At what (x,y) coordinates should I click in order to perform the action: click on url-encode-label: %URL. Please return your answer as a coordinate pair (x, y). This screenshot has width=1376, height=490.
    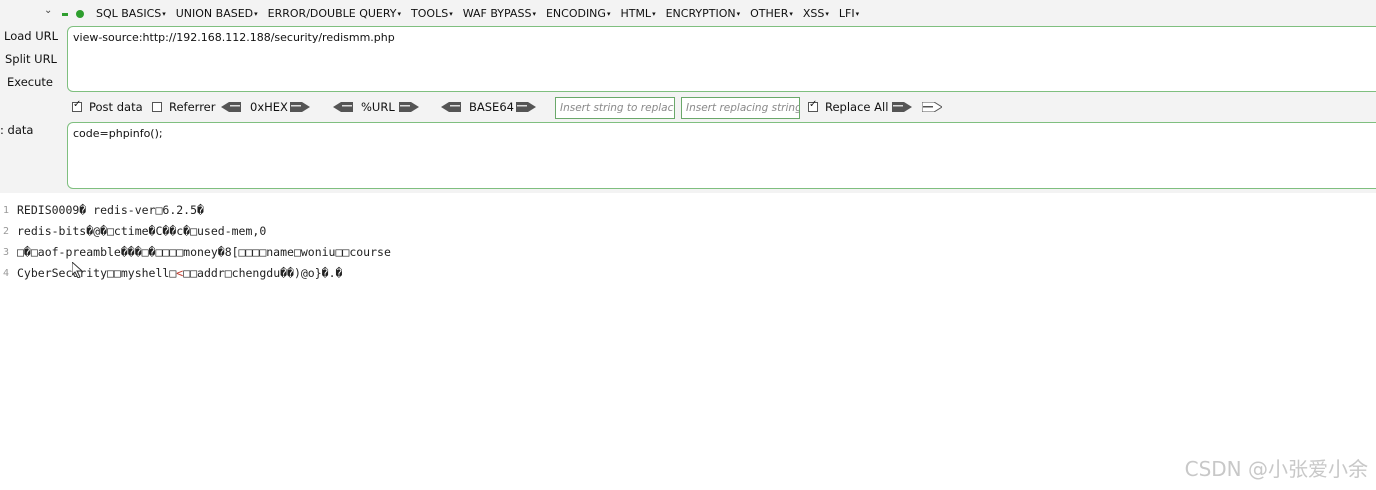
    Looking at the image, I should click on (378, 107).